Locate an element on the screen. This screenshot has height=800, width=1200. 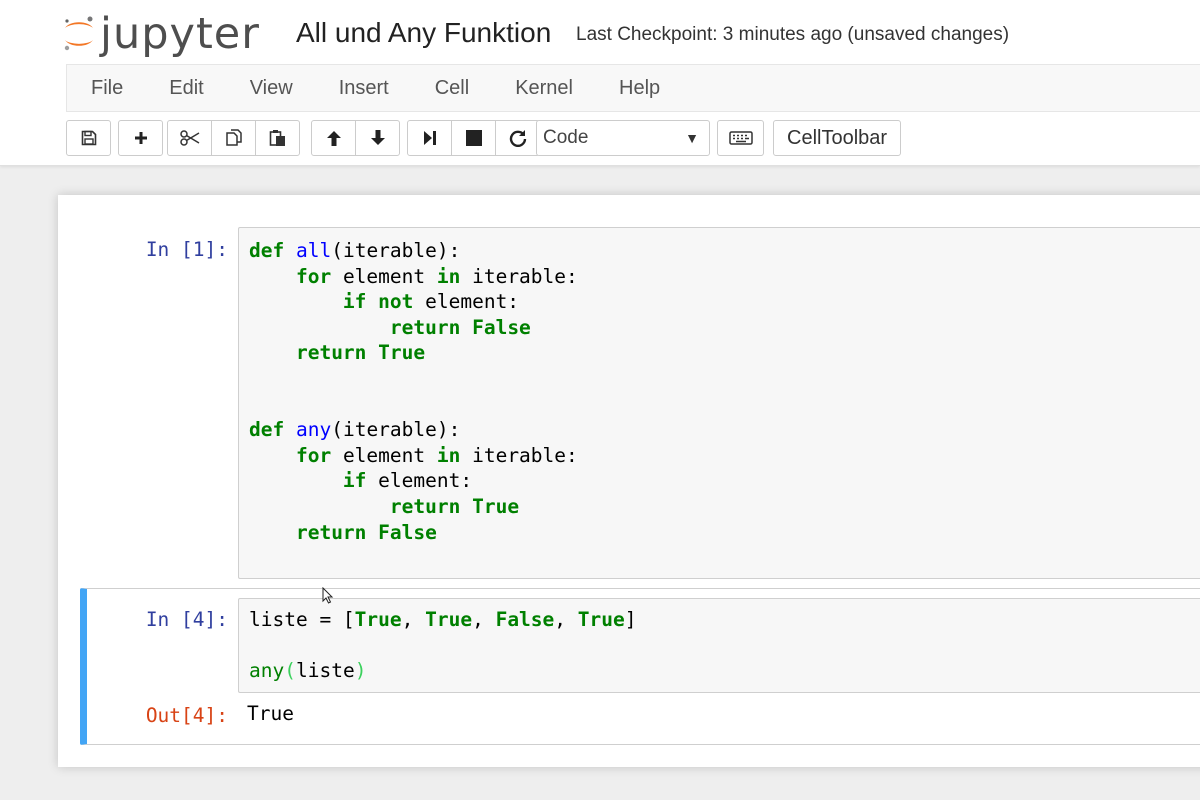
cut-button is located at coordinates (189, 138).